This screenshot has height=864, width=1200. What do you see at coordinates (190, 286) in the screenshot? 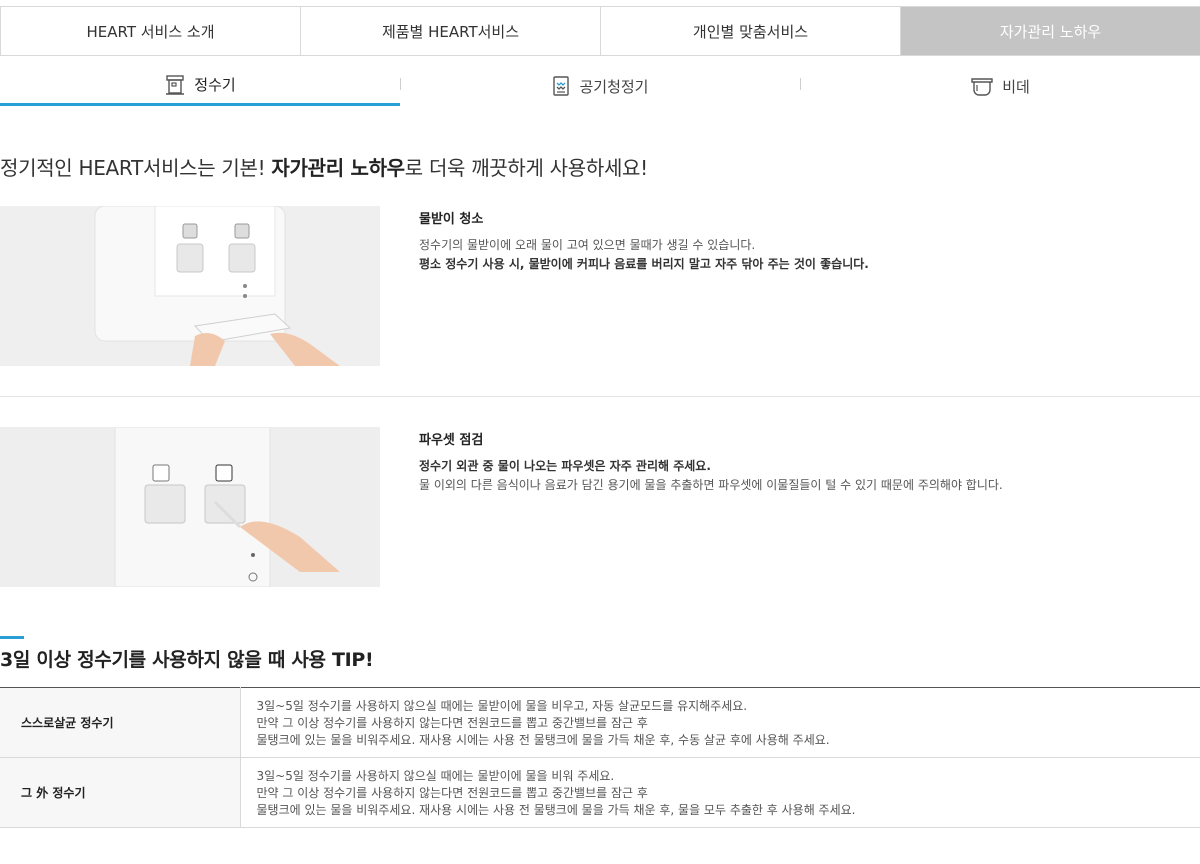
I see `drip-tray-photo` at bounding box center [190, 286].